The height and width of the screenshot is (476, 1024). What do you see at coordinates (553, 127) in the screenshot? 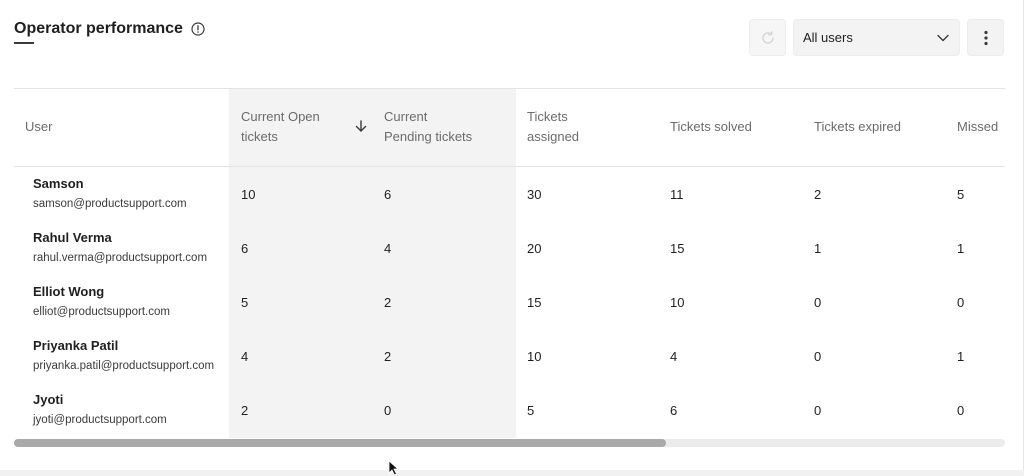
I see `column-header-tickets-assigned: Tickets assigned` at bounding box center [553, 127].